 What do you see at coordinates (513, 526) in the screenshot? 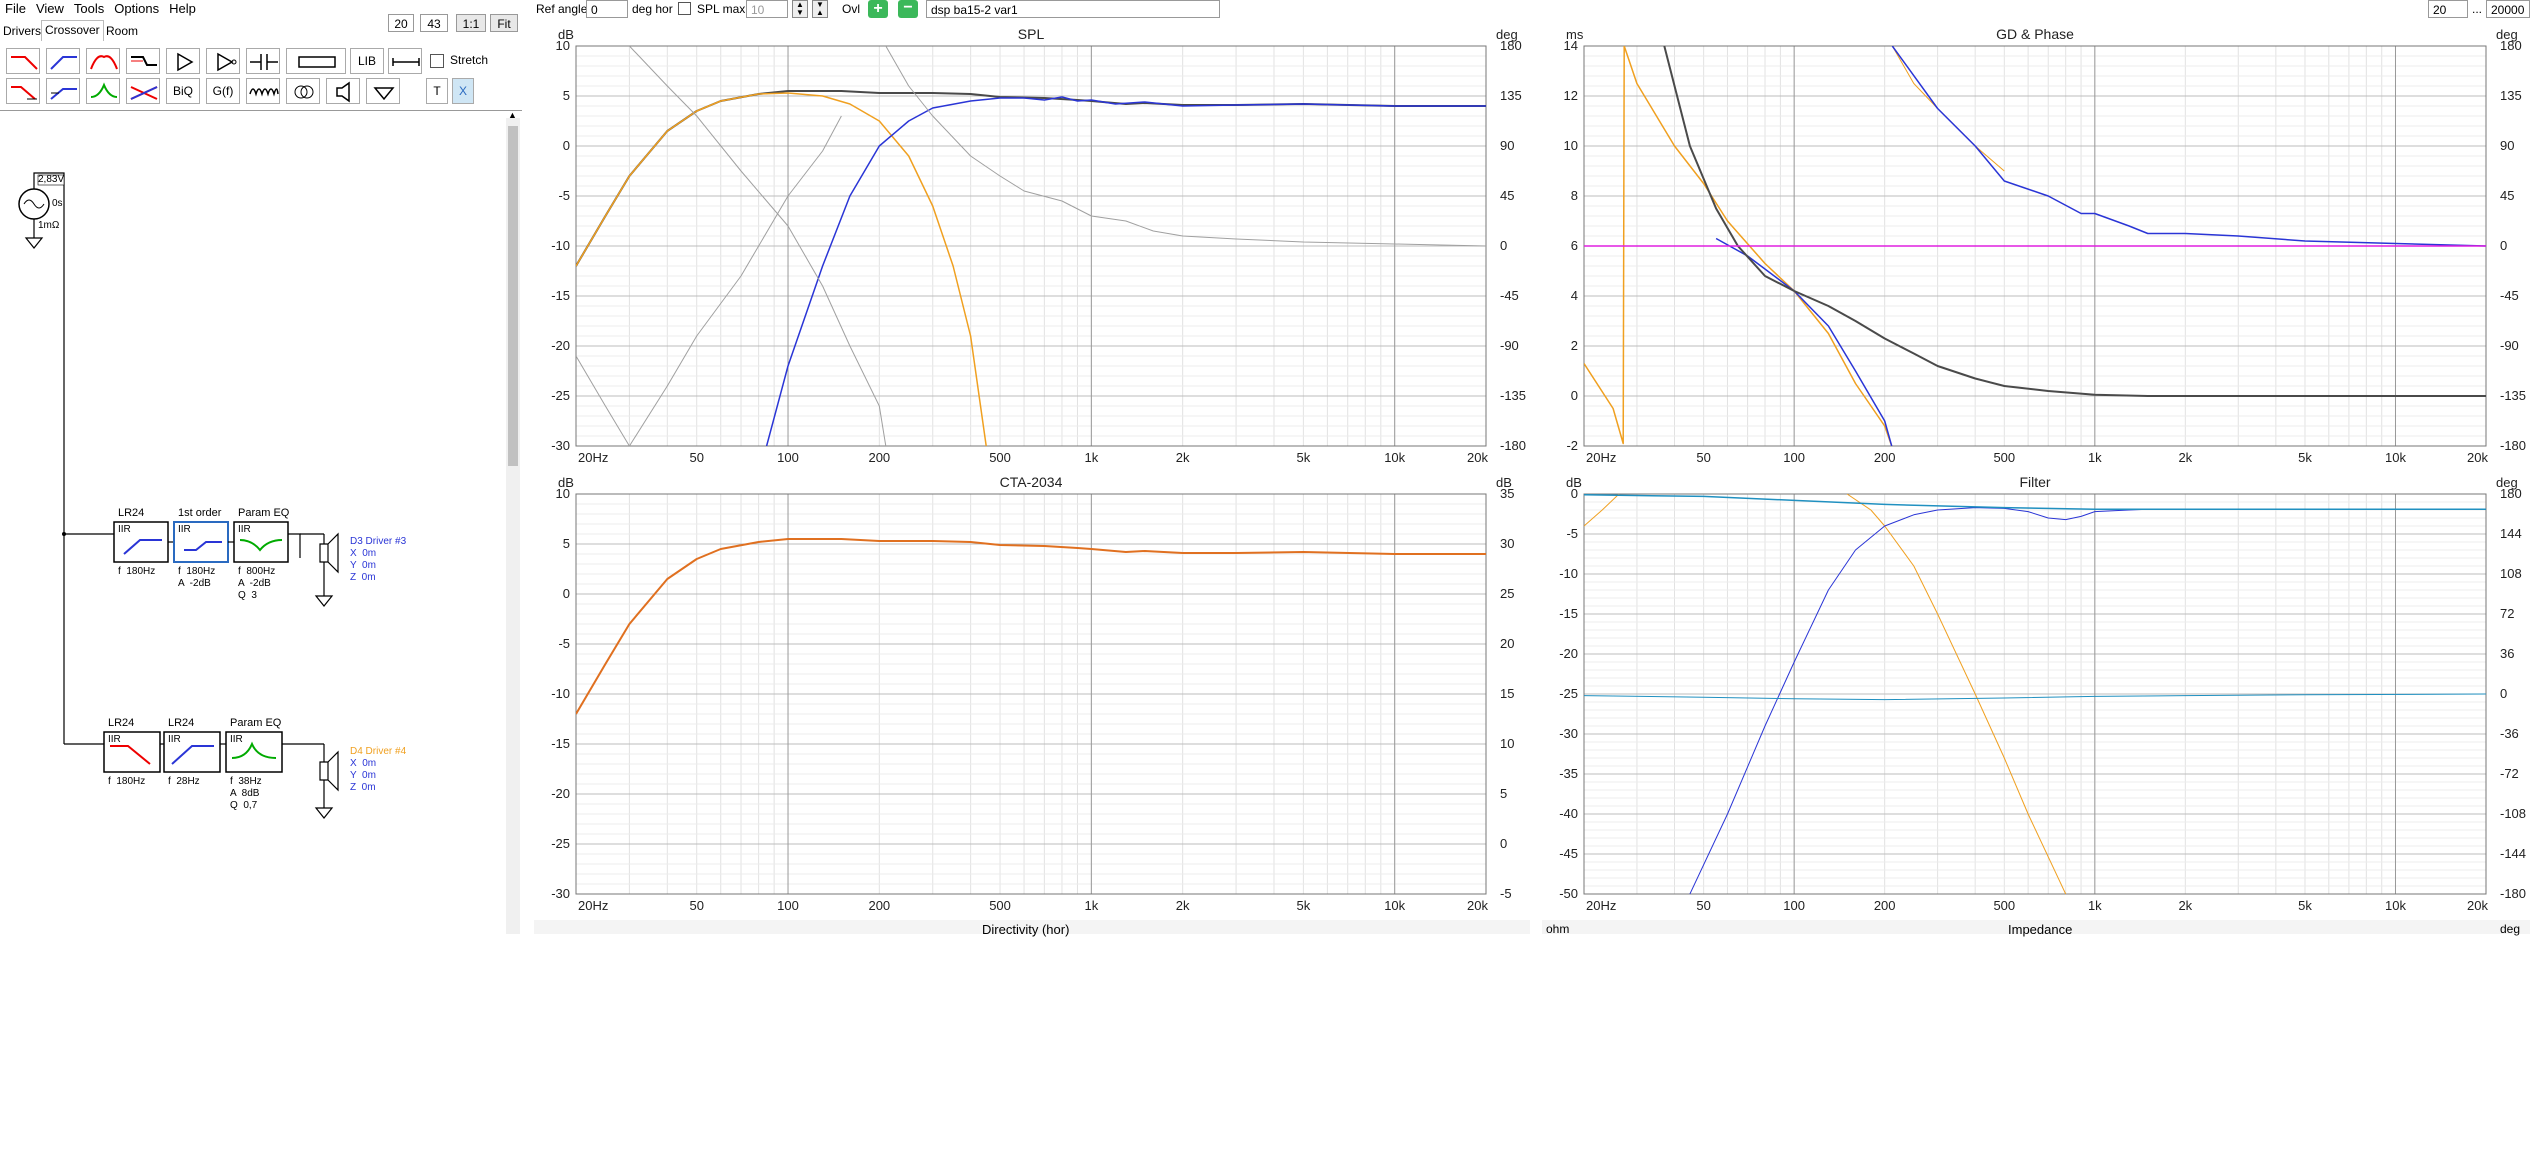
I see `crossover-scrollbar` at bounding box center [513, 526].